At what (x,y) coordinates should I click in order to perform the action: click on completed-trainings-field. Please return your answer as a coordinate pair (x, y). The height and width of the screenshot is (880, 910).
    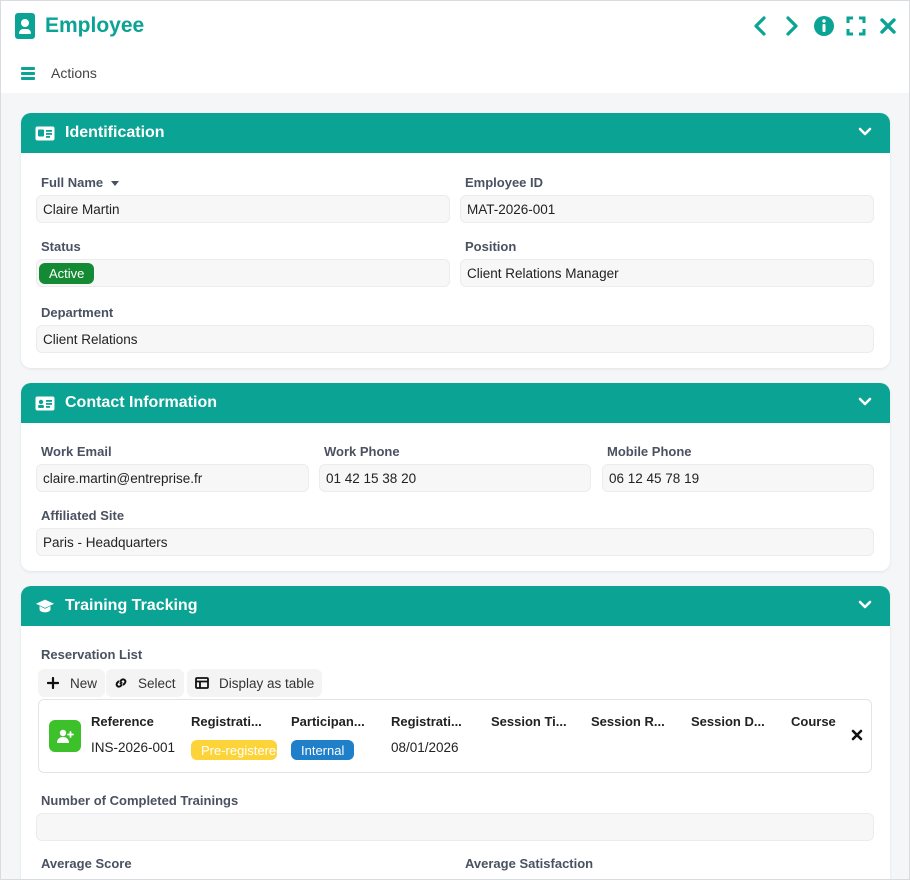
    Looking at the image, I should click on (455, 827).